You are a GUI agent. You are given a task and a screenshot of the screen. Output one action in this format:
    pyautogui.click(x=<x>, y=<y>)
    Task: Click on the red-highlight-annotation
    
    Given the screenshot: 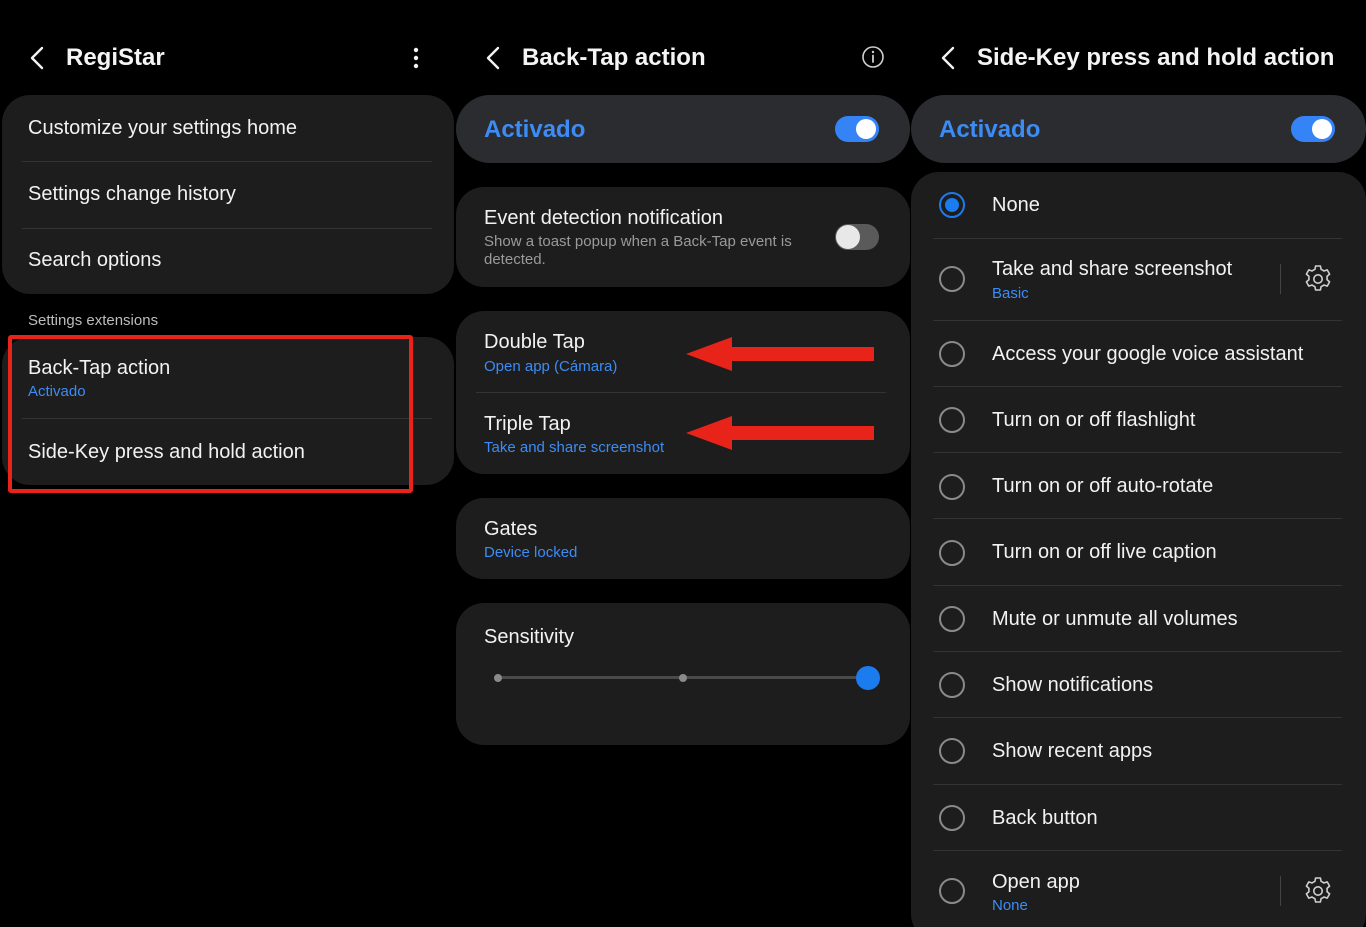 What is the action you would take?
    pyautogui.click(x=210, y=414)
    